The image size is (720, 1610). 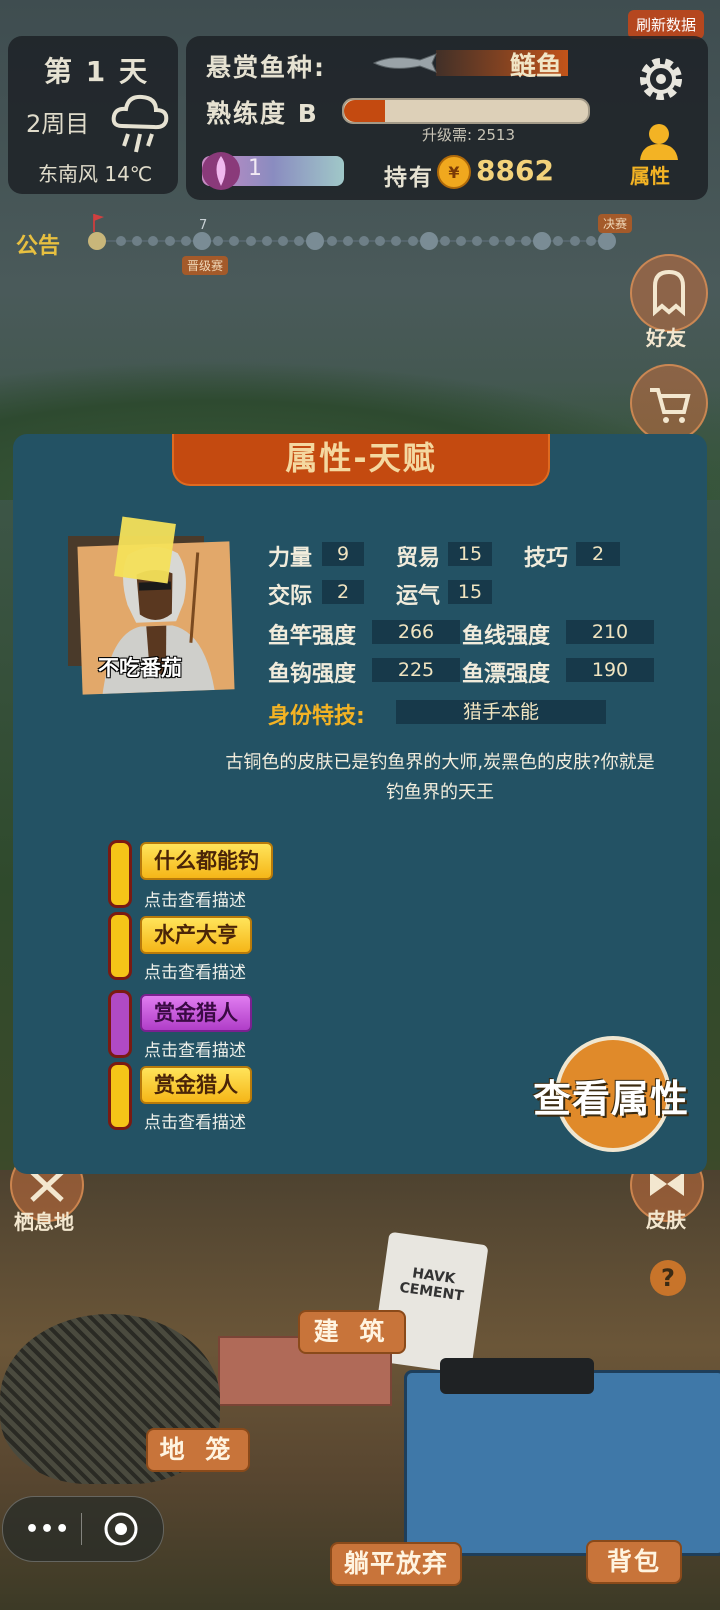 What do you see at coordinates (610, 632) in the screenshot?
I see `line-value: 210` at bounding box center [610, 632].